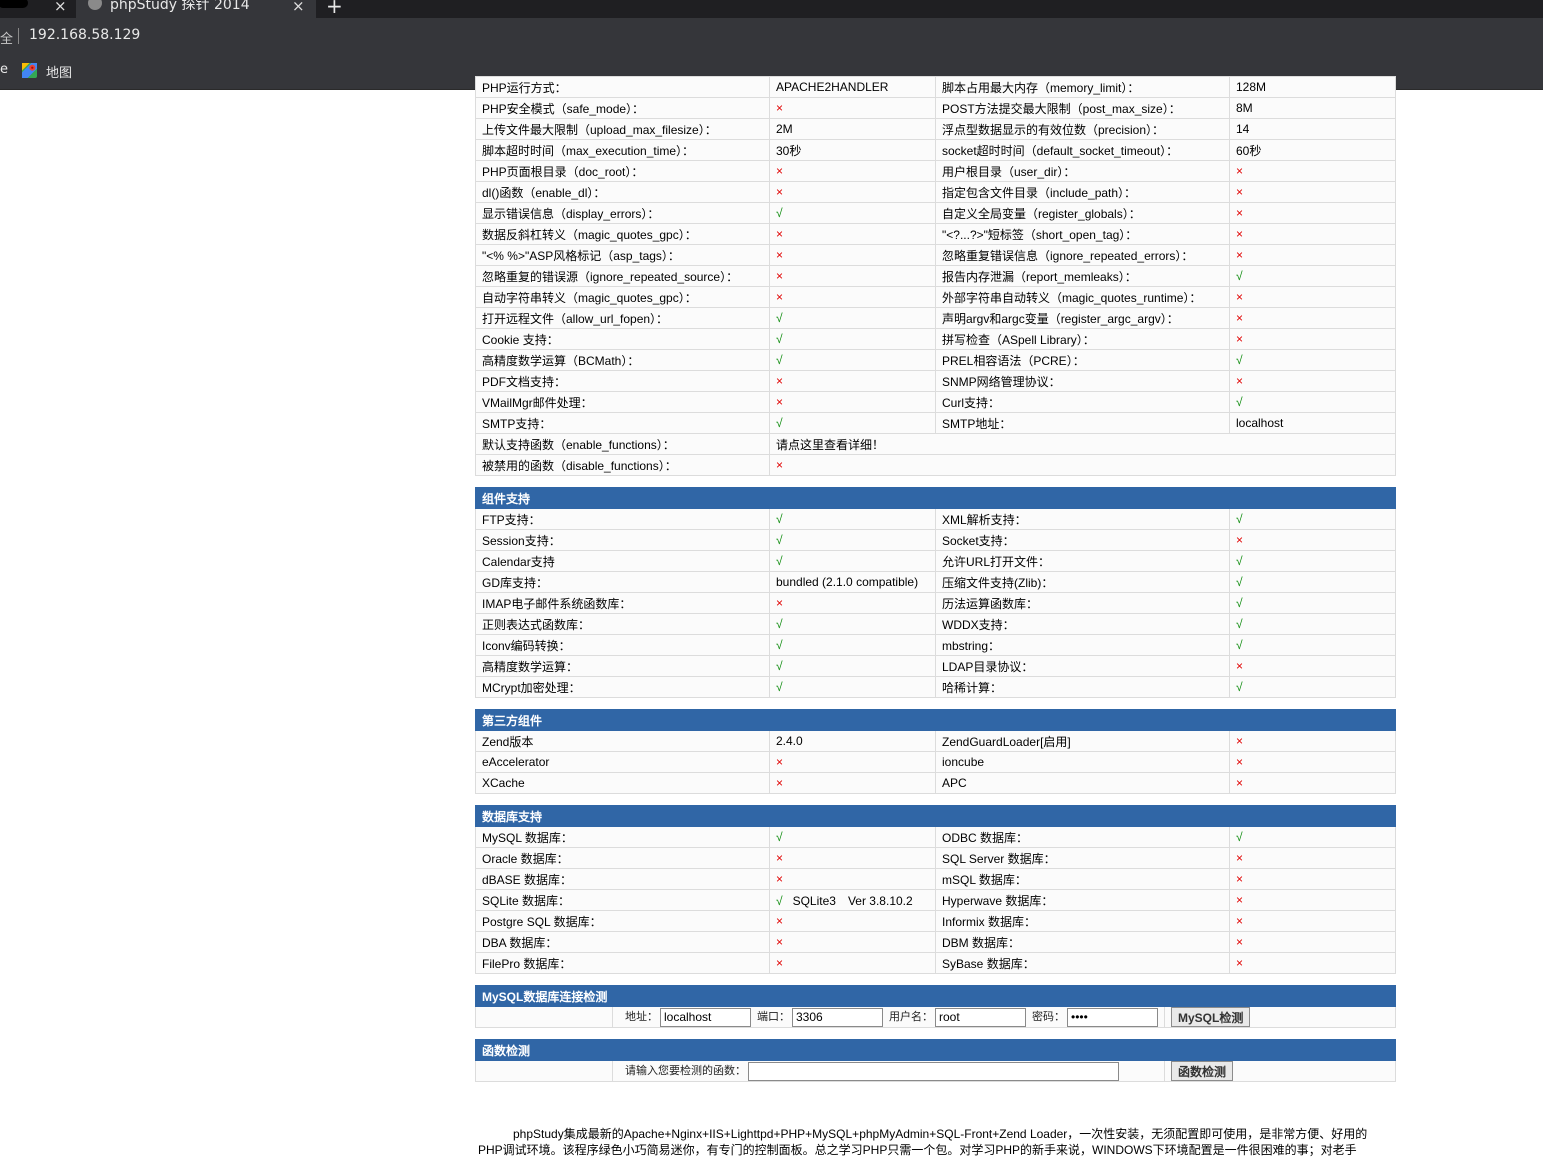  Describe the element at coordinates (622, 465) in the screenshot. I see `label-cell: 被禁用的函数（disable_functions）：` at that location.